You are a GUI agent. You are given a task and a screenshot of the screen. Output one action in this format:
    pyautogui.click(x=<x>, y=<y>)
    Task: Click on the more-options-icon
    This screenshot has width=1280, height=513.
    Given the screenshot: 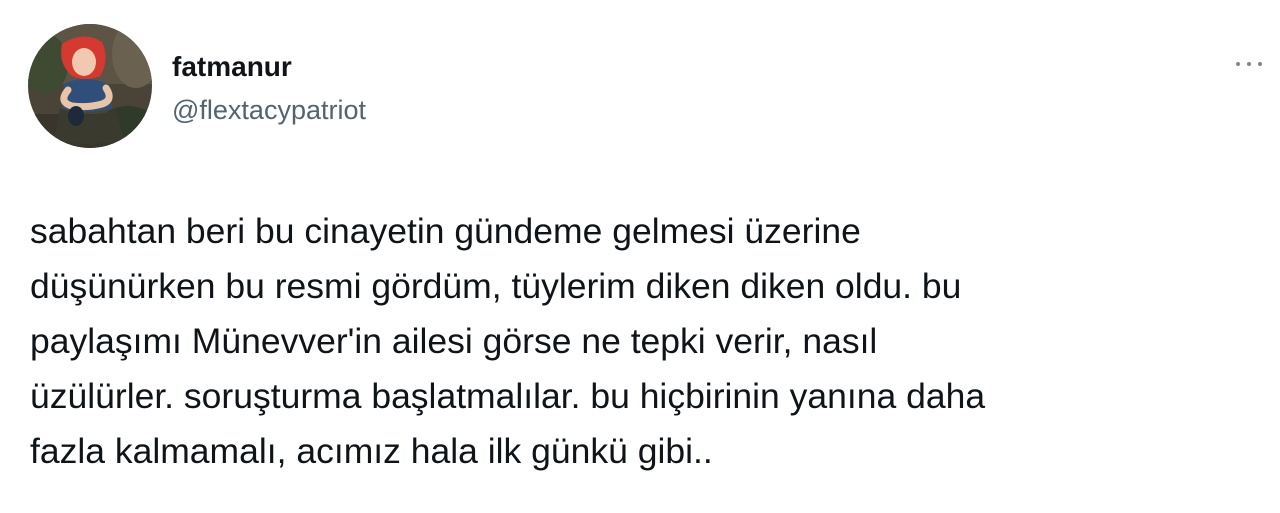 What is the action you would take?
    pyautogui.click(x=1249, y=64)
    